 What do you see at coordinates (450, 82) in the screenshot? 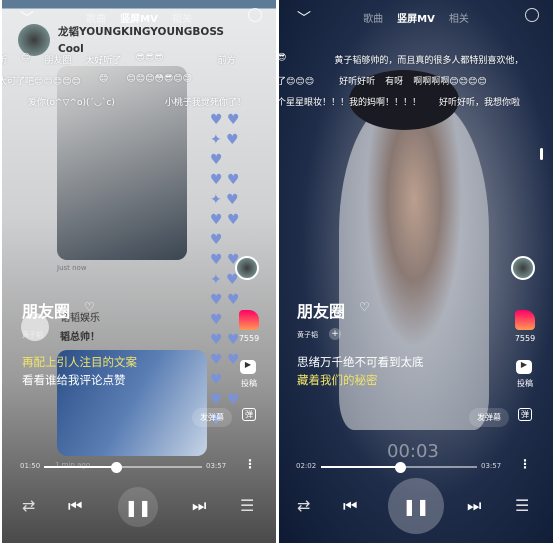
I see `danmaku: 啊啊啊啊😊😊😊😊` at bounding box center [450, 82].